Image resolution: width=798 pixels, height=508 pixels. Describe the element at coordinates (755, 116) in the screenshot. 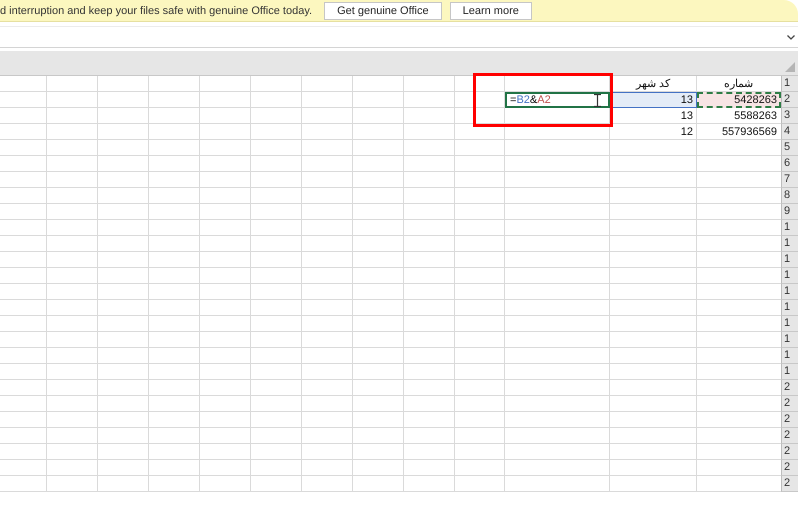

I see `table-cell-text: 5588263` at that location.